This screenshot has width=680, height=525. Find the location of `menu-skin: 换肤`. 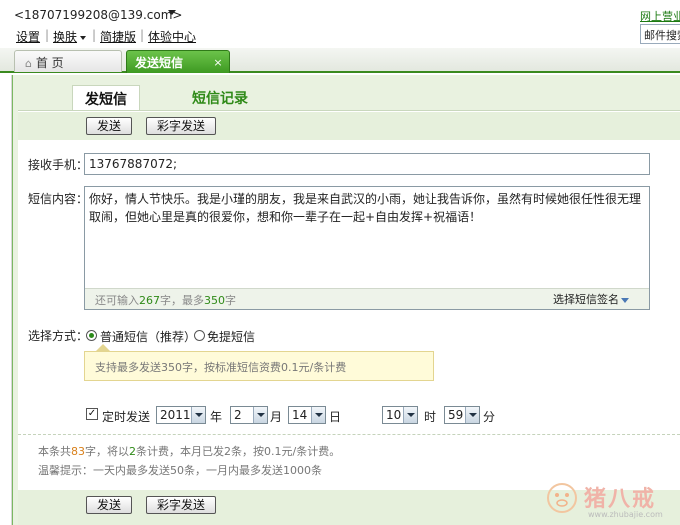

menu-skin: 换肤 is located at coordinates (70, 36).